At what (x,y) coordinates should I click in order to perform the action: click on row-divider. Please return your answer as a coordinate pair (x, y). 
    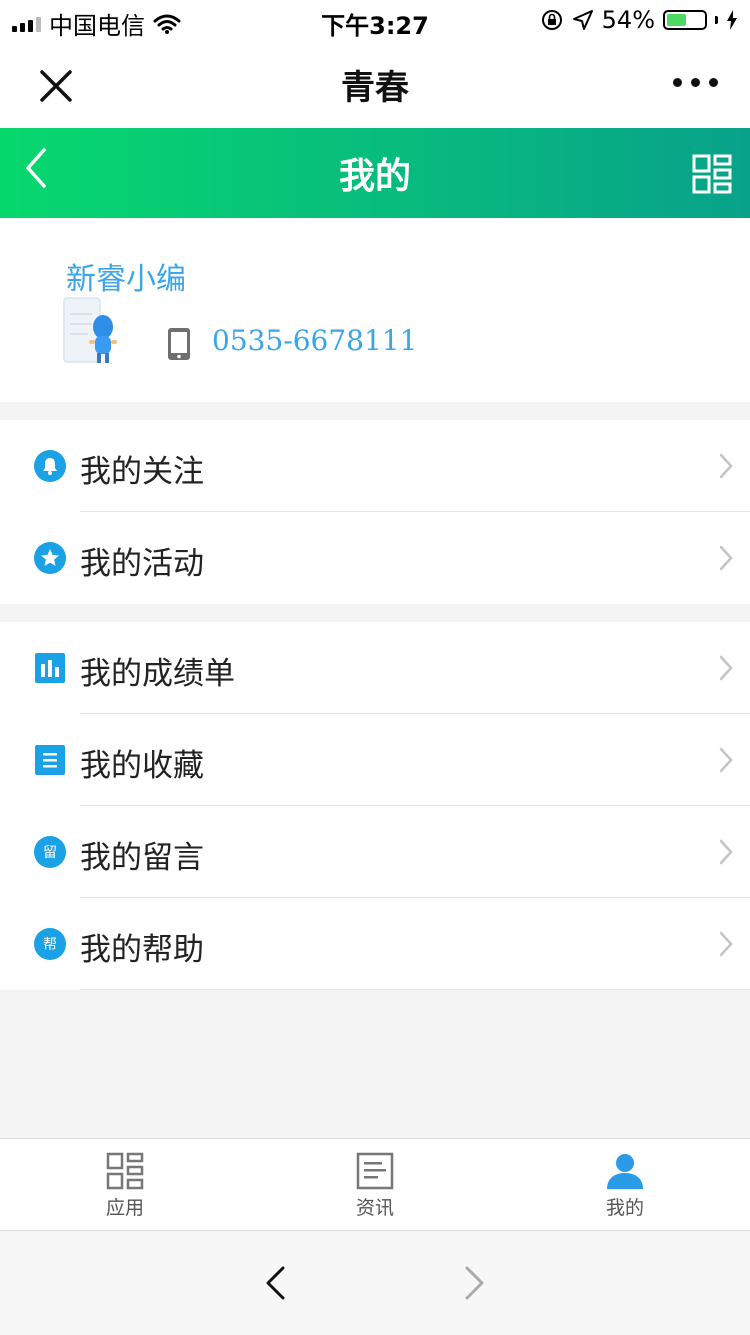
    Looking at the image, I should click on (415, 989).